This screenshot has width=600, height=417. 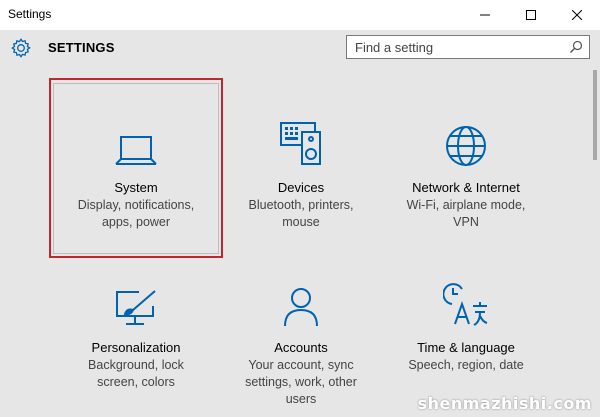 I want to click on close-button, so click(x=577, y=15).